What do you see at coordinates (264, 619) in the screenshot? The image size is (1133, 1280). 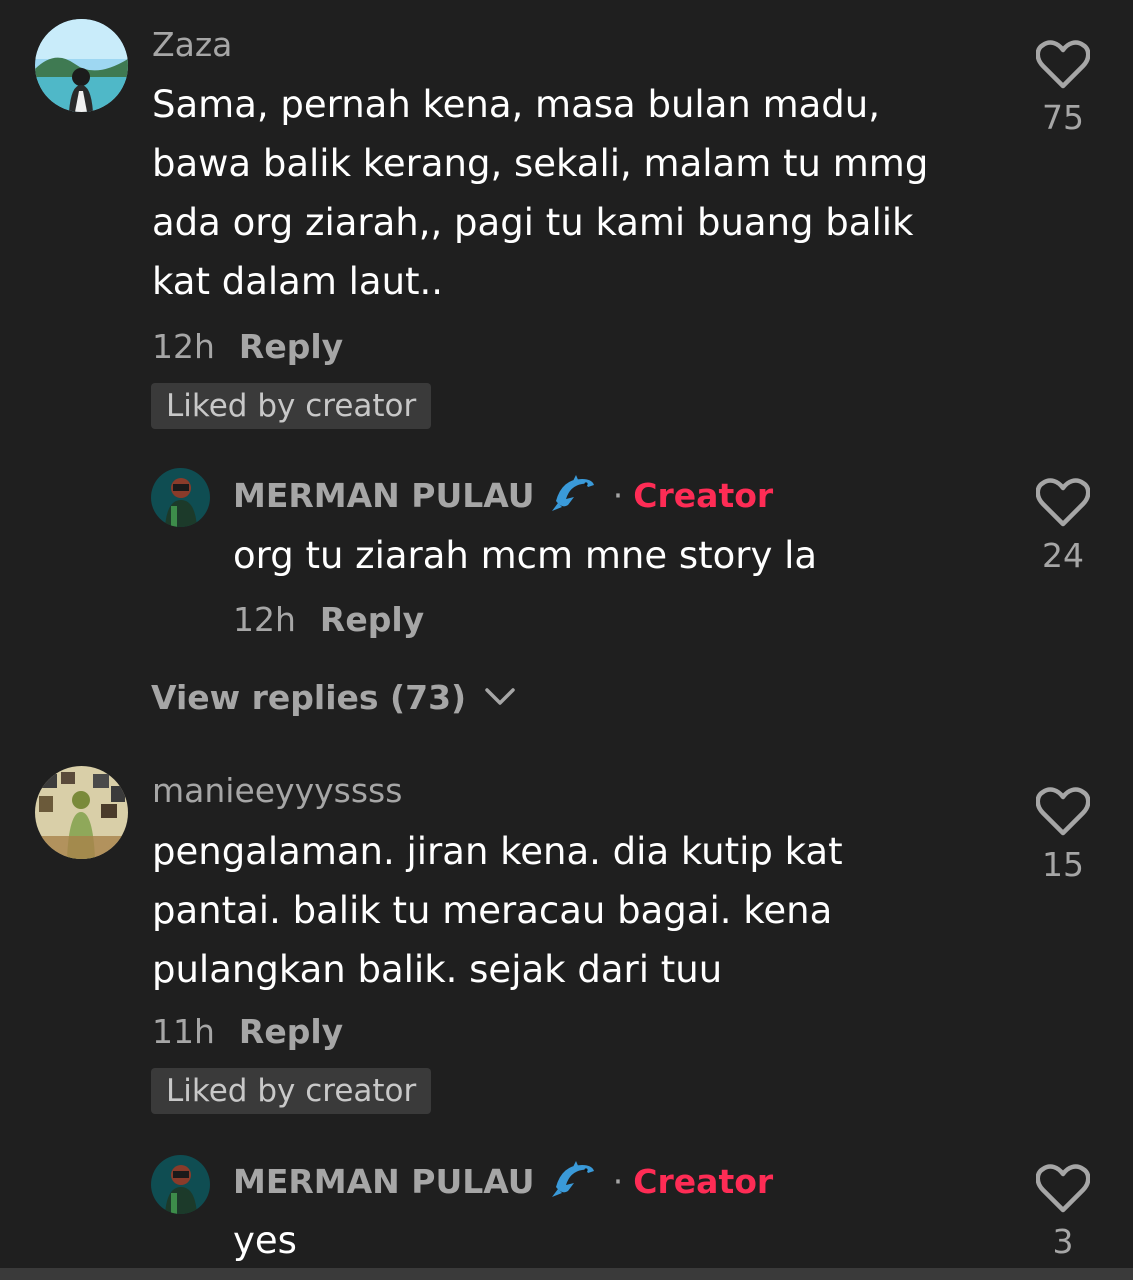 I see `reply-timestamp: 12h` at bounding box center [264, 619].